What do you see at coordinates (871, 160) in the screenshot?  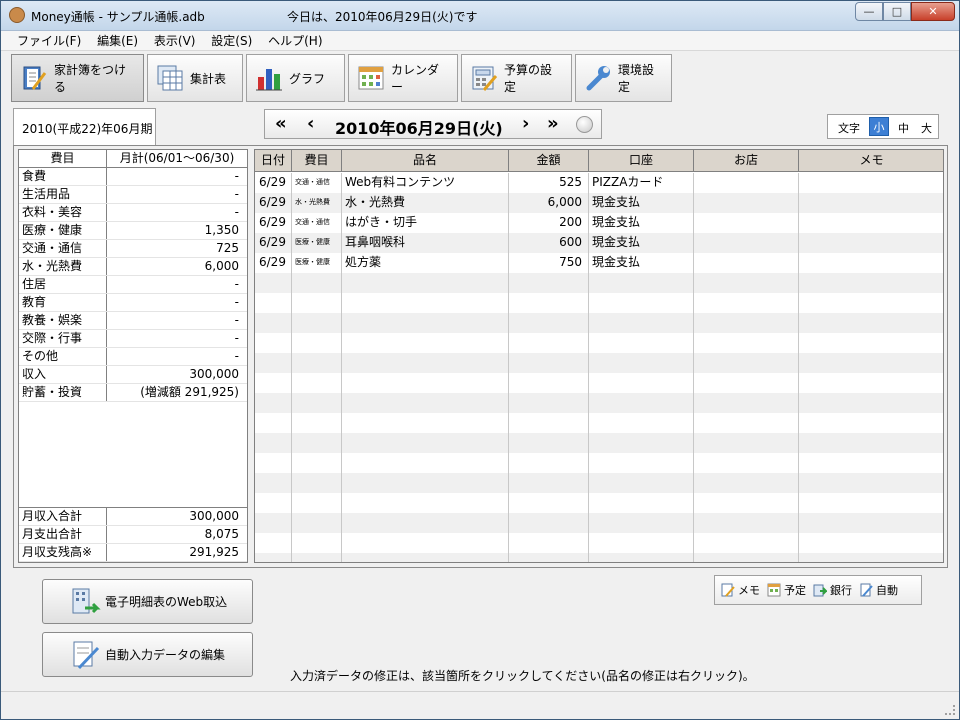 I see `column-header: メモ` at bounding box center [871, 160].